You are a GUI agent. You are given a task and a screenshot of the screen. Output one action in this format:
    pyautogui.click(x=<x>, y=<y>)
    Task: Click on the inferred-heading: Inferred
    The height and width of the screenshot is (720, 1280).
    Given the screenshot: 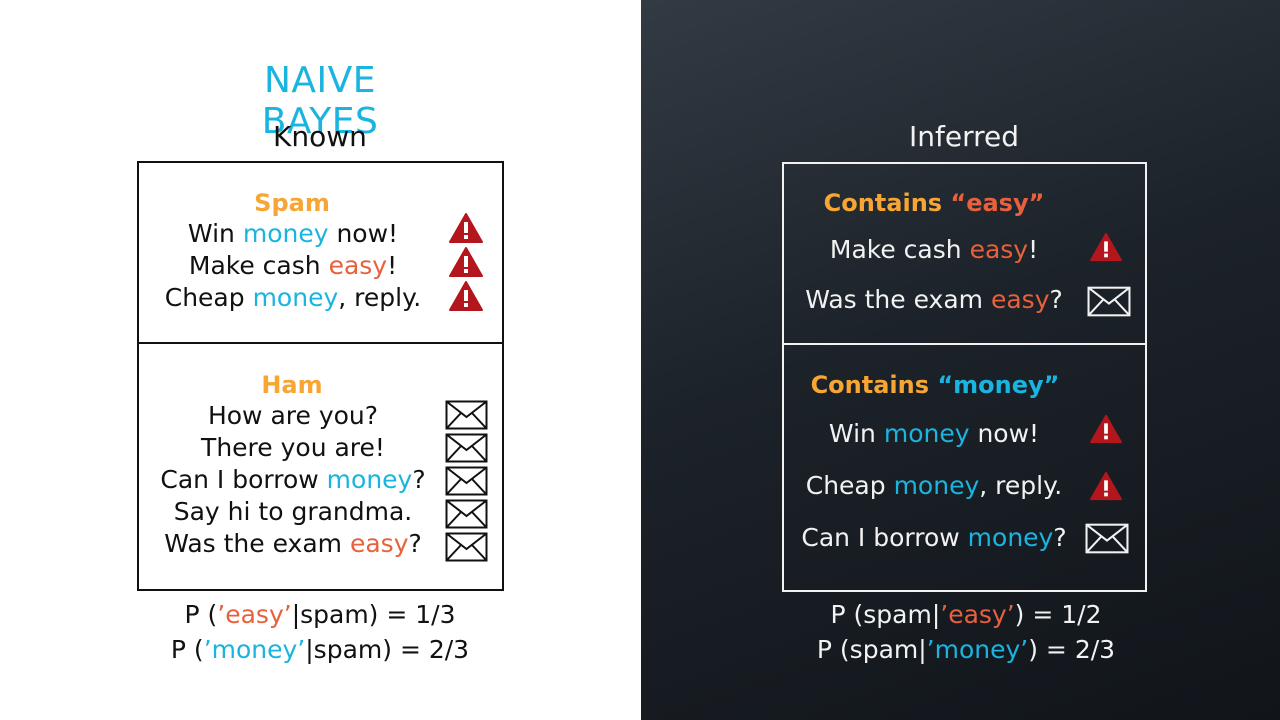 What is the action you would take?
    pyautogui.click(x=963, y=136)
    